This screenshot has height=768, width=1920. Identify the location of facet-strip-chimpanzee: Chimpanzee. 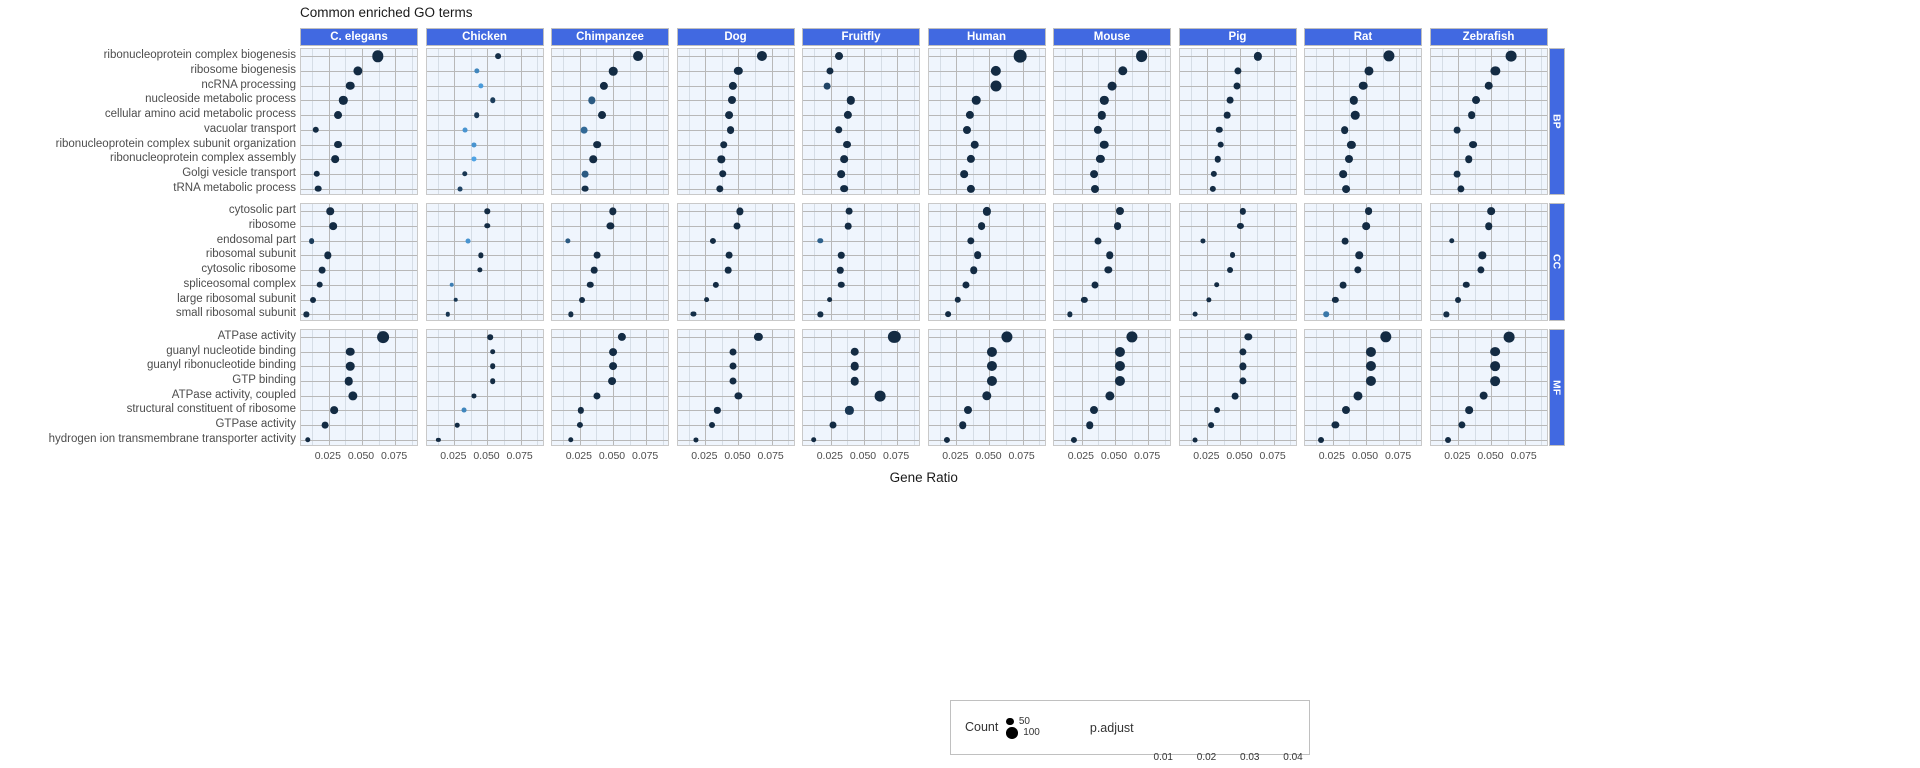
(610, 37).